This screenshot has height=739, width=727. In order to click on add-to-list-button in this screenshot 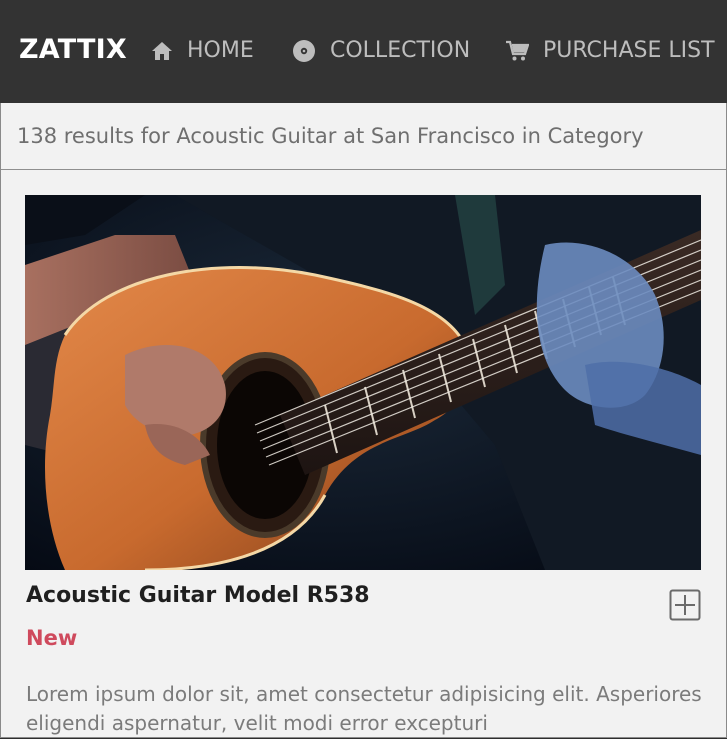, I will do `click(685, 605)`.